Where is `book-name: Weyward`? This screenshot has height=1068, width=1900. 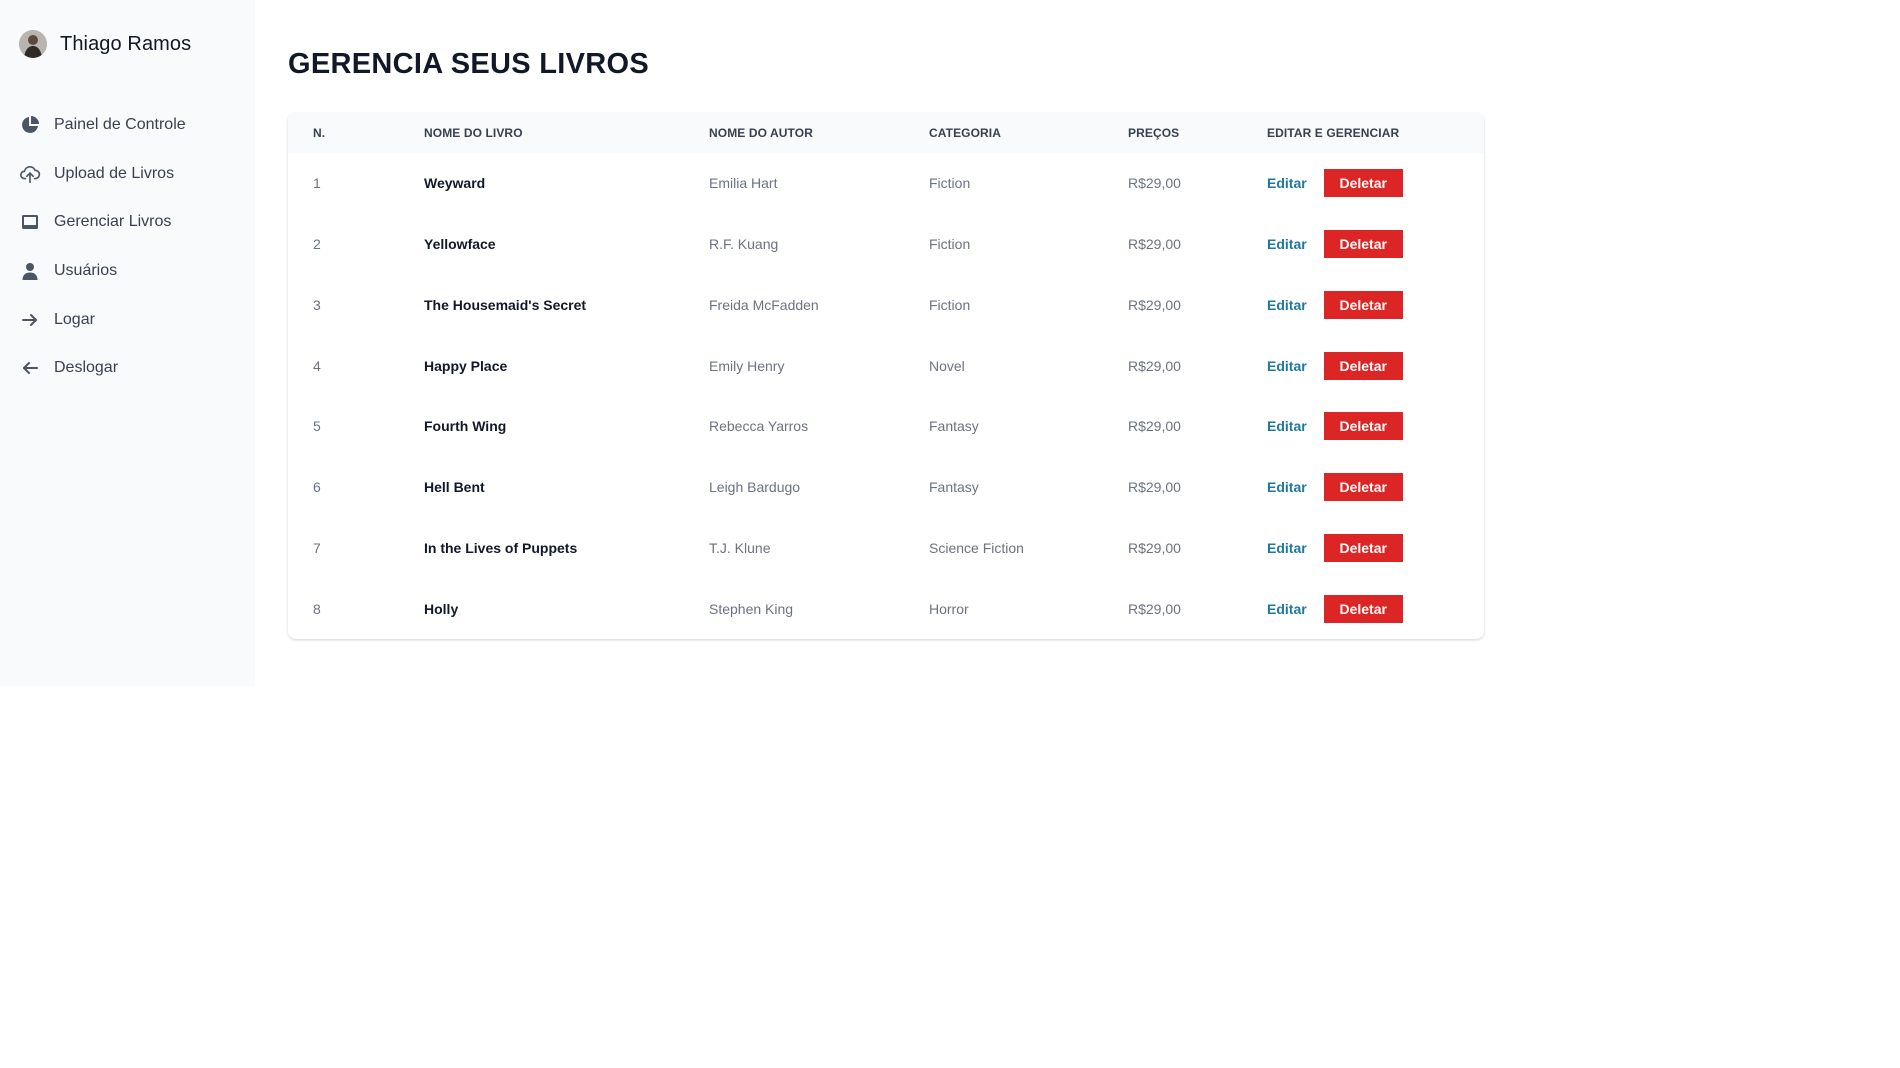 book-name: Weyward is located at coordinates (455, 183).